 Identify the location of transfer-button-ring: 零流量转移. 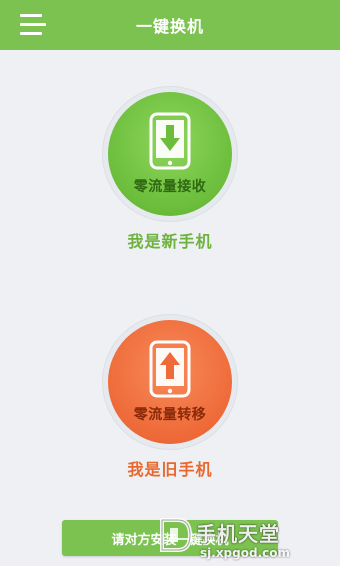
(170, 382).